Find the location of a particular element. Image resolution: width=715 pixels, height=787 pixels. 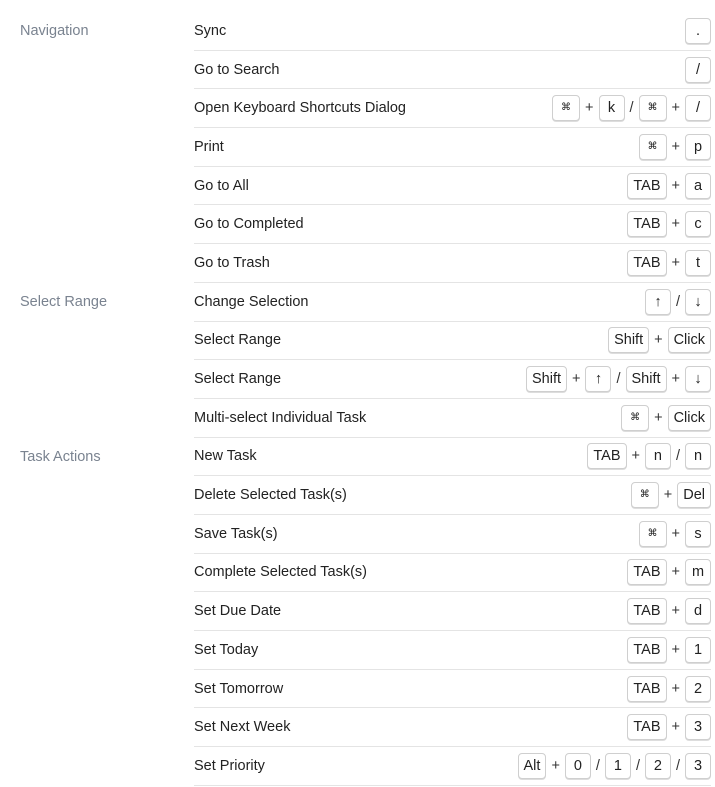

shortcut-row: Save Task(s) ⌘ + s is located at coordinates (452, 534).